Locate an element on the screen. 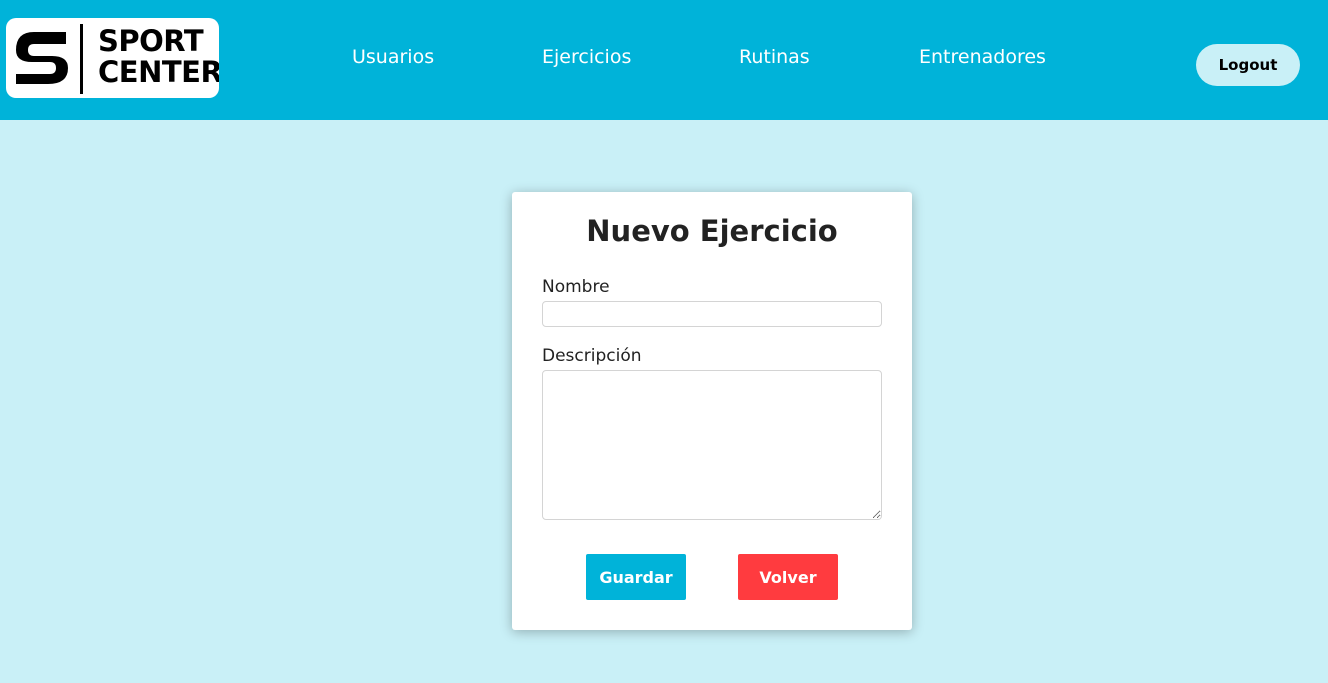 Image resolution: width=1328 pixels, height=683 pixels. descripcion-textarea is located at coordinates (712, 445).